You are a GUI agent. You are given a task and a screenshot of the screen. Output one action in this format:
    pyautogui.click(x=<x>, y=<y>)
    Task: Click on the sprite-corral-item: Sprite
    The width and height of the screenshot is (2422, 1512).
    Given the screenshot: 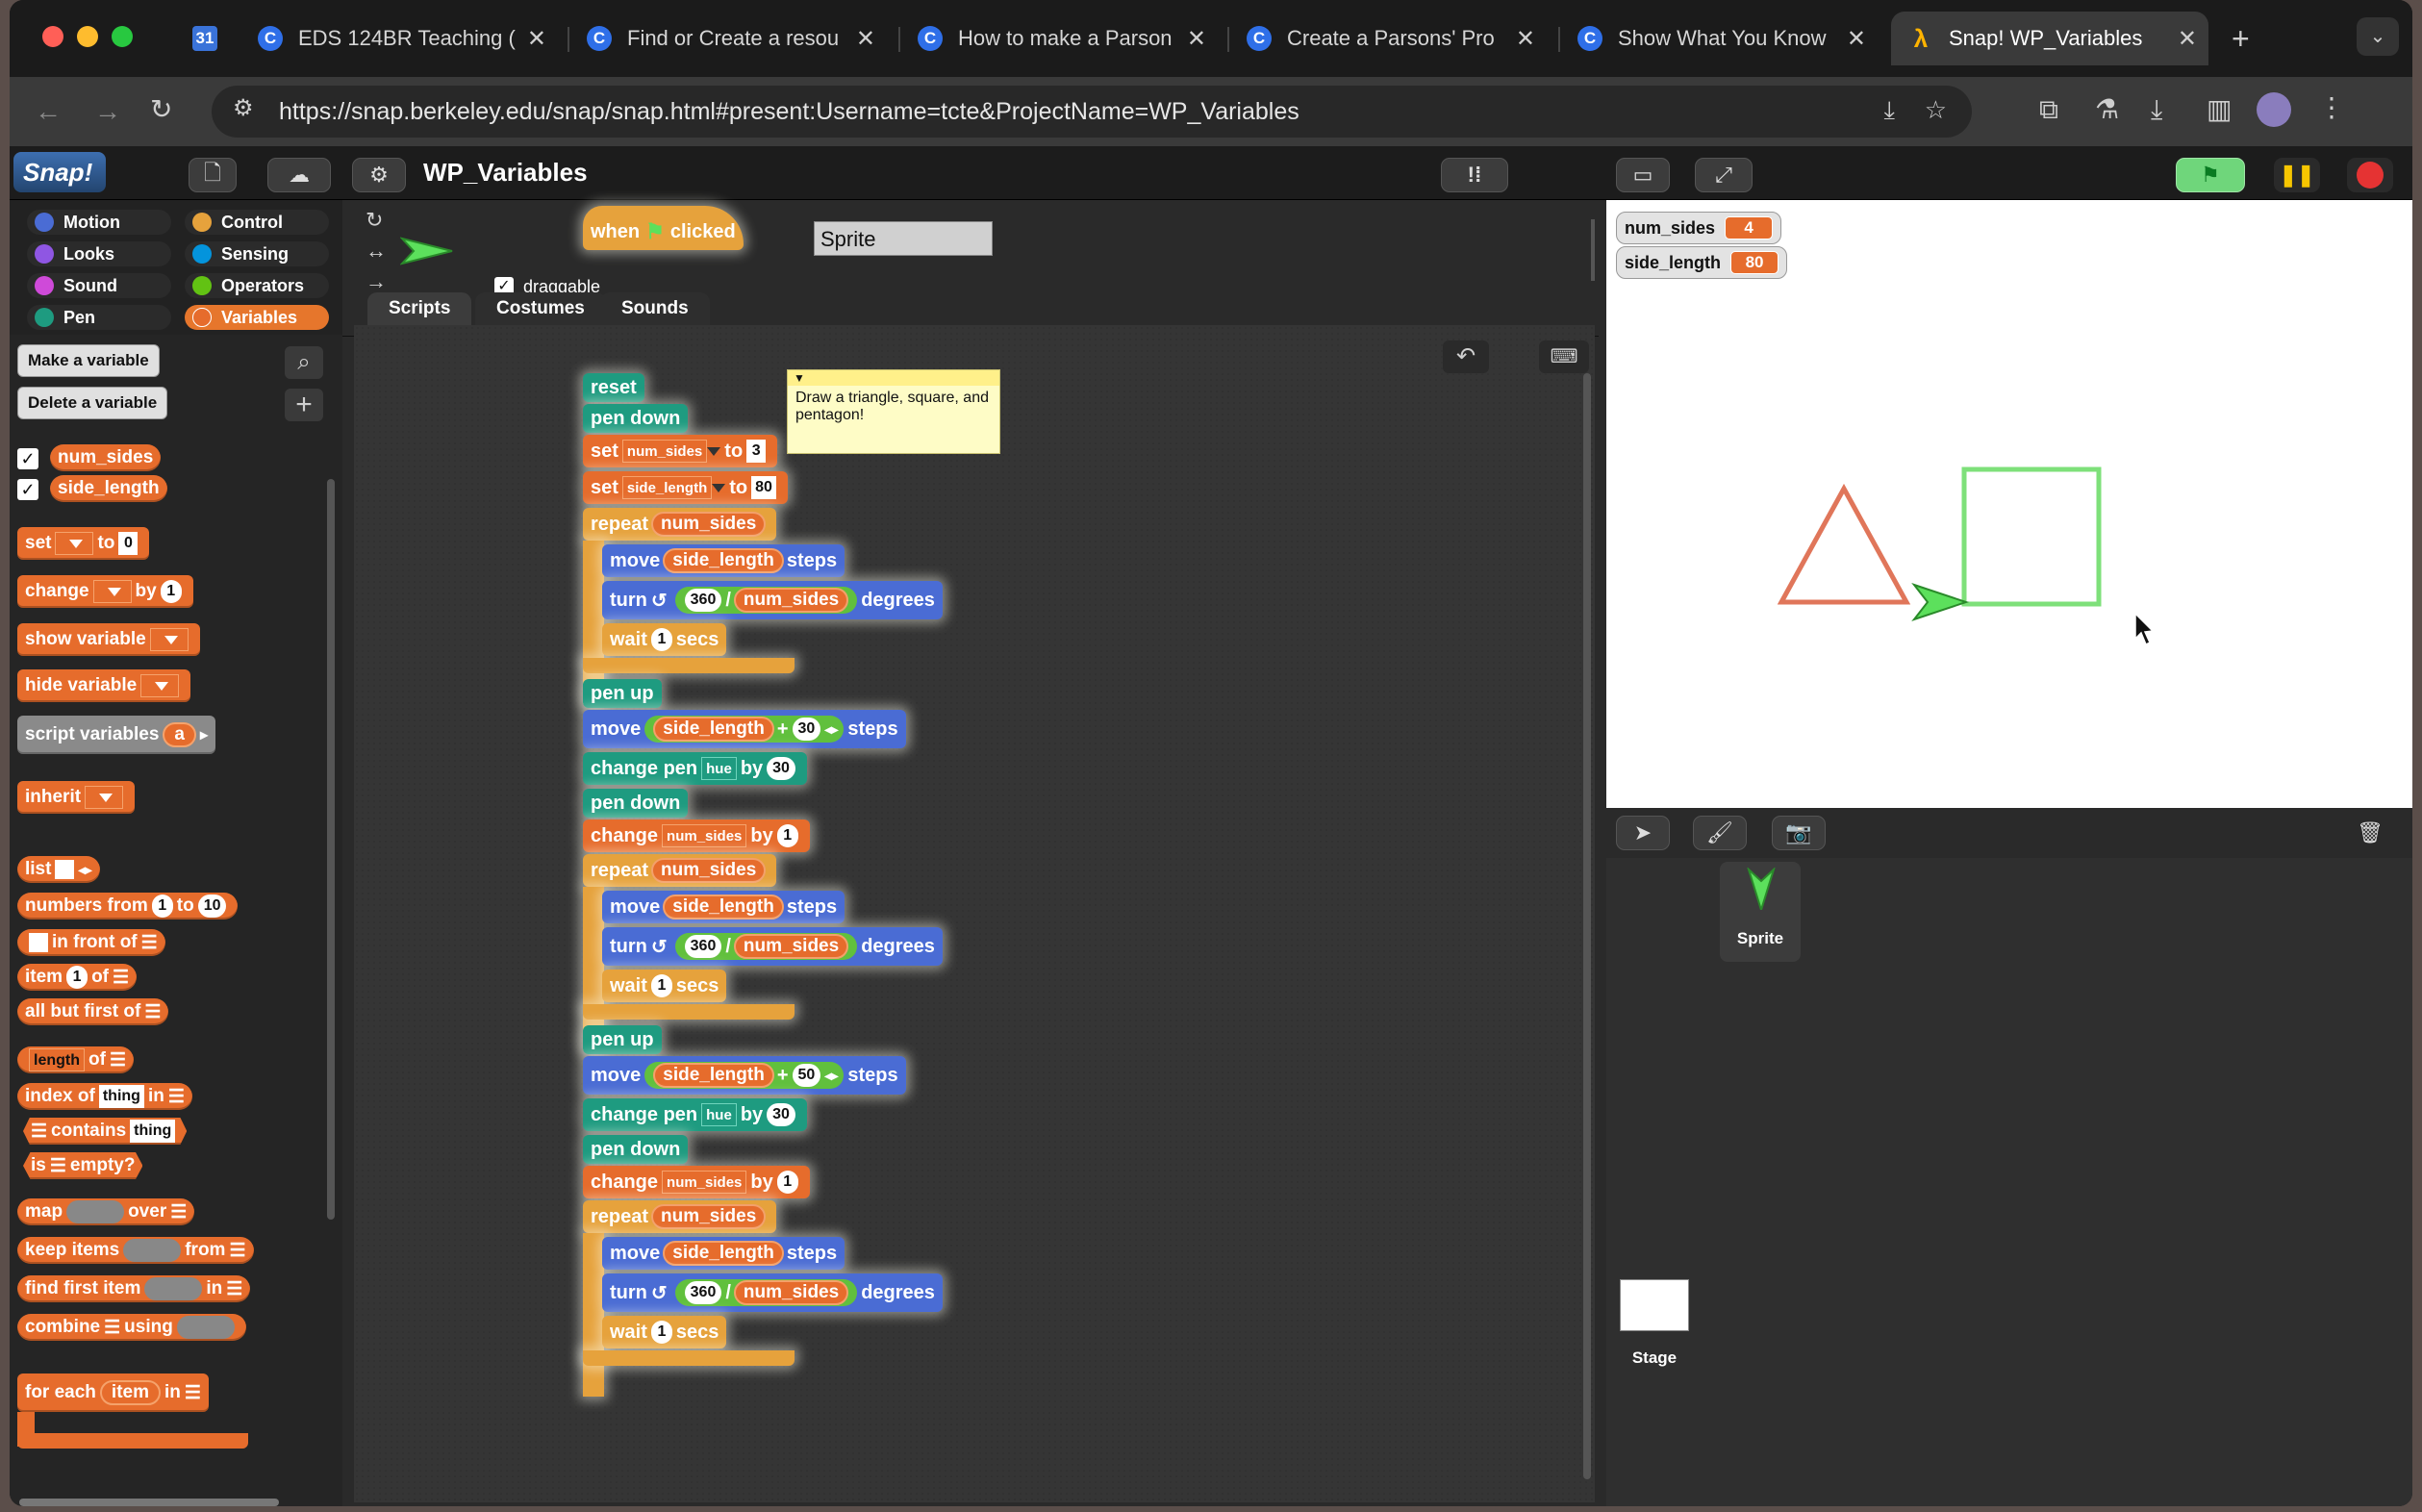 What is the action you would take?
    pyautogui.click(x=1760, y=912)
    